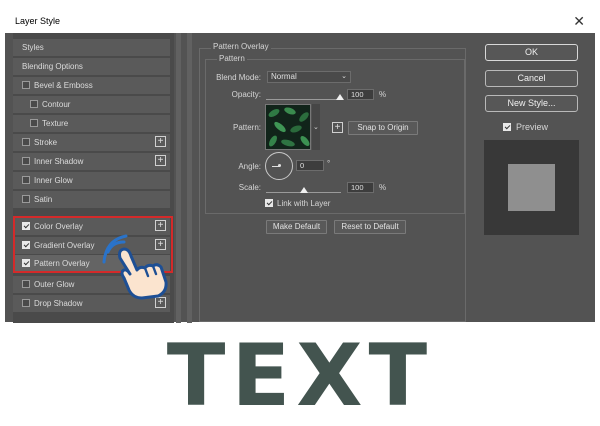 The image size is (600, 426). Describe the element at coordinates (55, 123) in the screenshot. I see `item-label: Texture` at that location.